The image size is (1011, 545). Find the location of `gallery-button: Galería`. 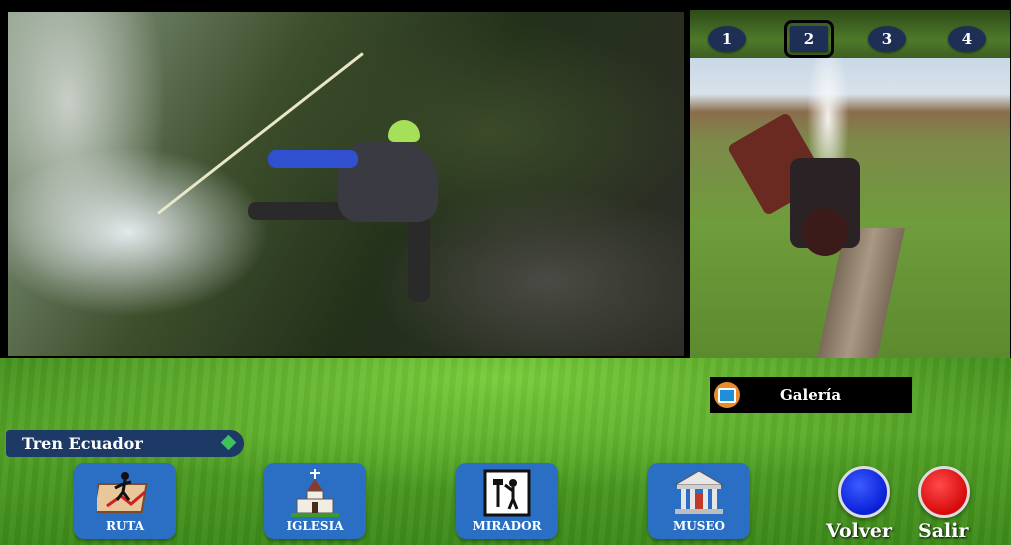

gallery-button: Galería is located at coordinates (811, 395).